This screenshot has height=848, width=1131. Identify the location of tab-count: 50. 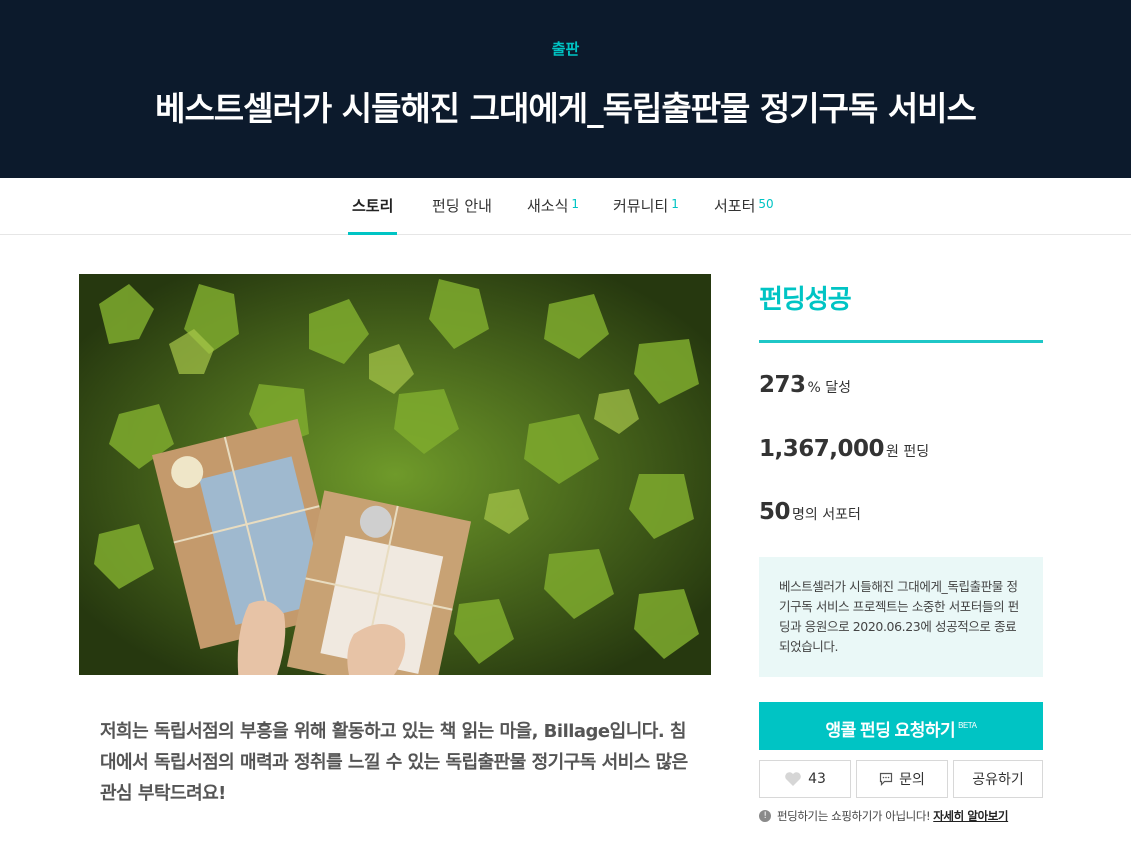
(766, 204).